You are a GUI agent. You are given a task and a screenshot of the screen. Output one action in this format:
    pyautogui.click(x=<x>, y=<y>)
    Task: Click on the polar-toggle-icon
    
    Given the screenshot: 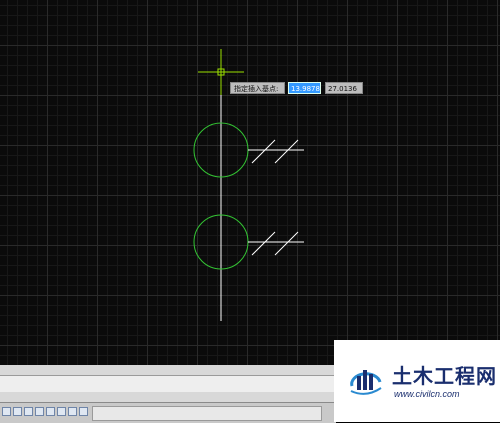 What is the action you would take?
    pyautogui.click(x=39, y=411)
    